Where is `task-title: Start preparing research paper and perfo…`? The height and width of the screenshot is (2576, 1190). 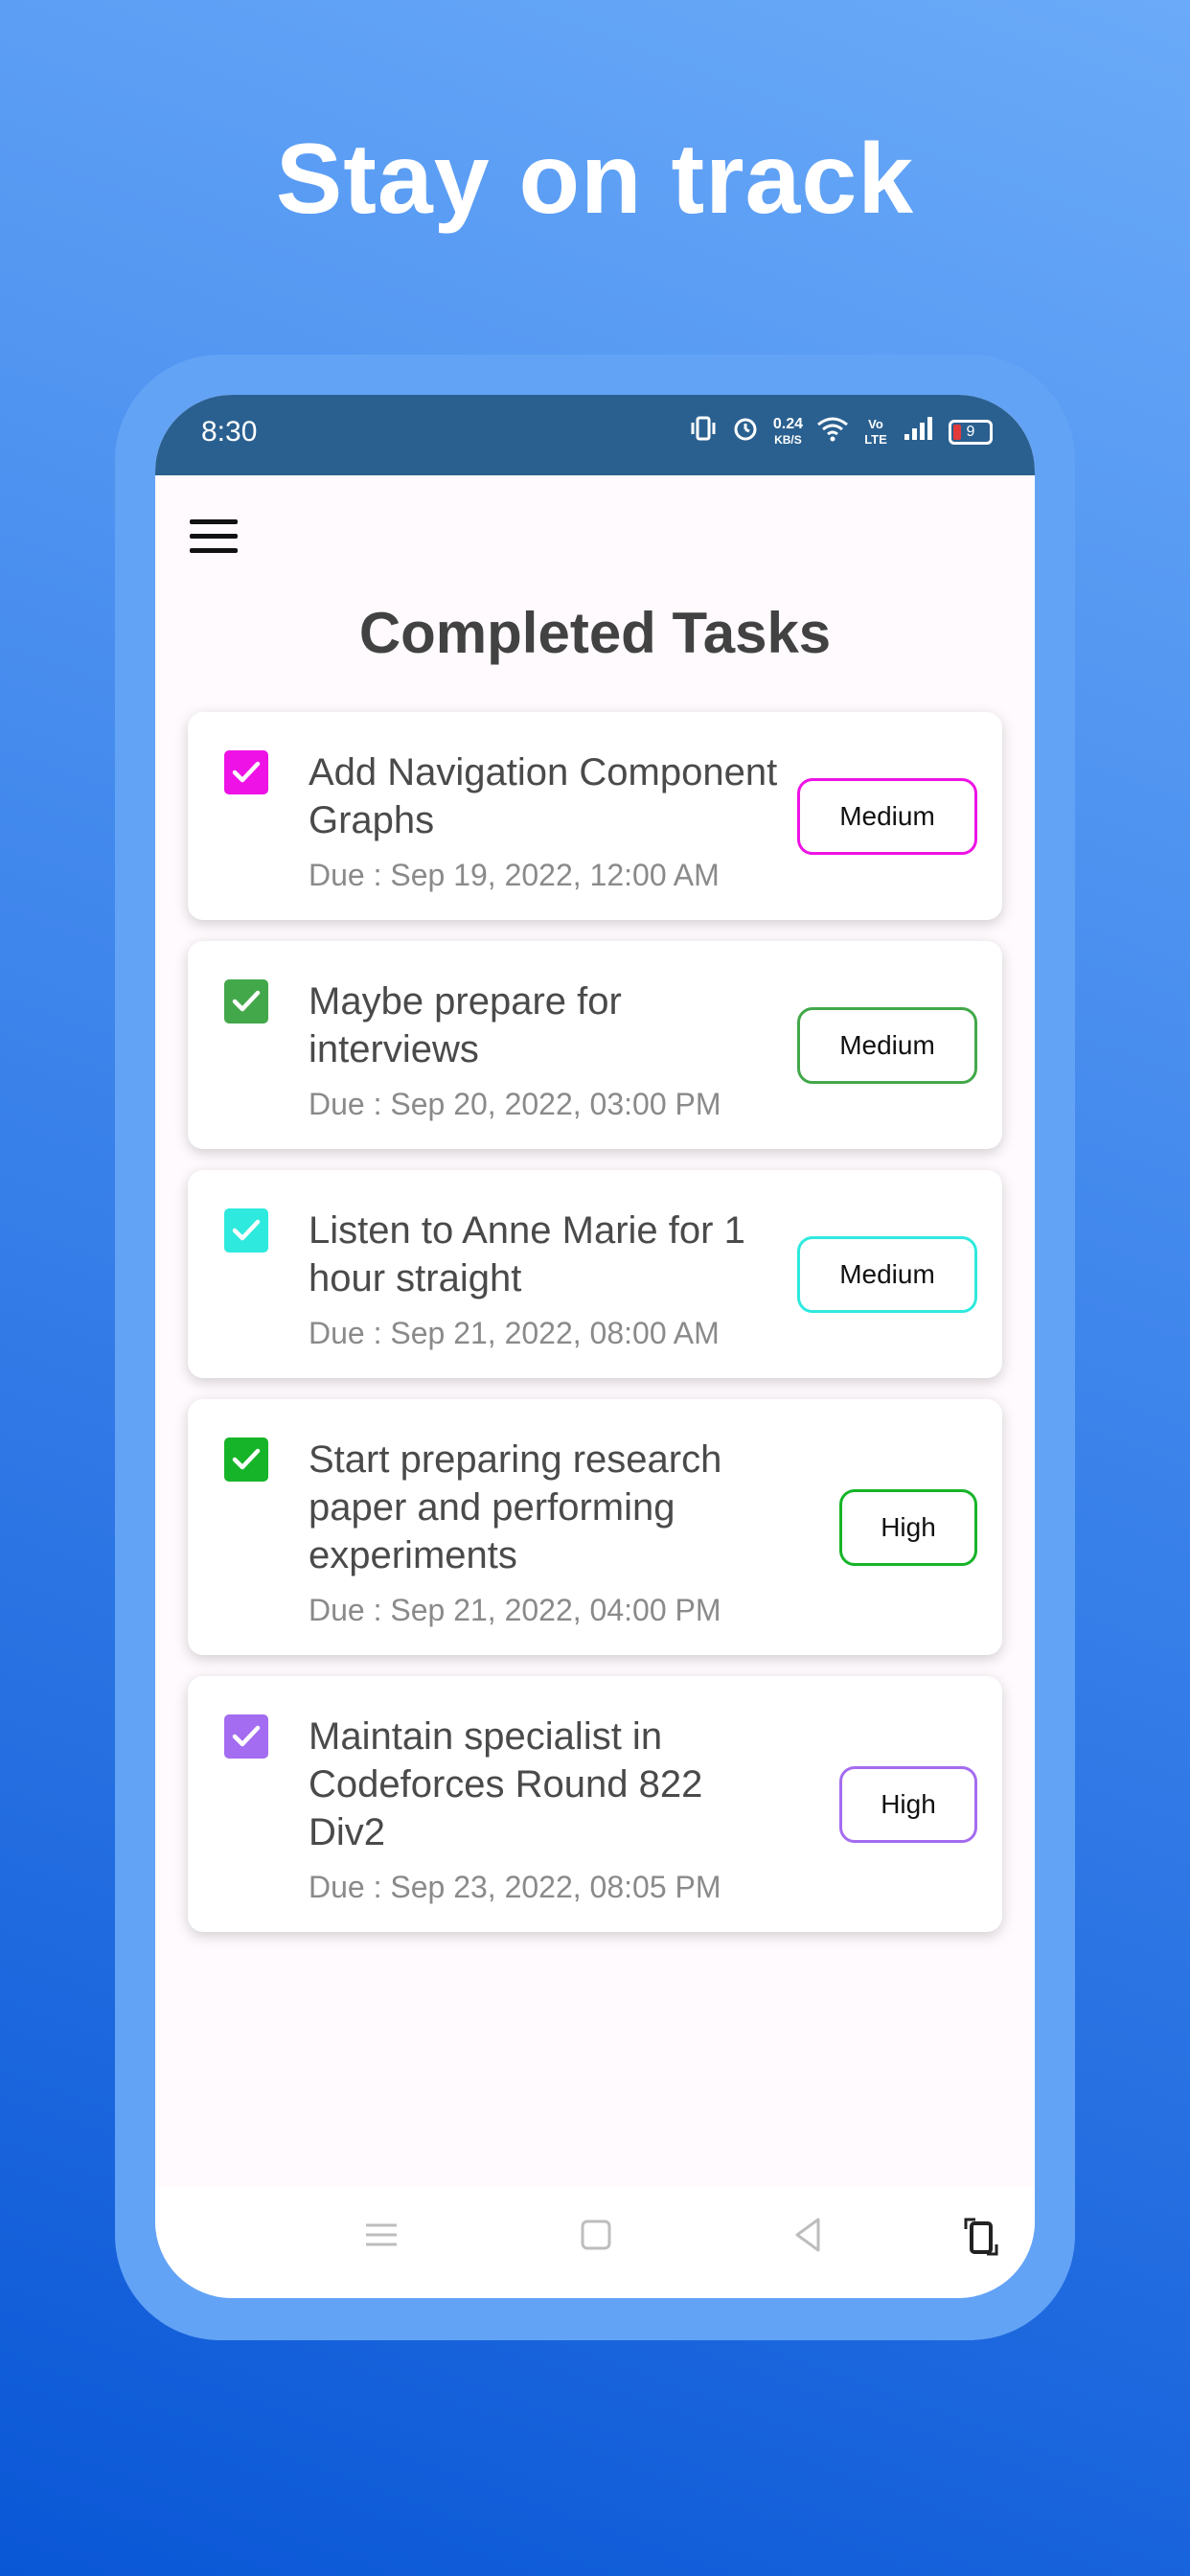
task-title: Start preparing research paper and perfo… is located at coordinates (515, 1507).